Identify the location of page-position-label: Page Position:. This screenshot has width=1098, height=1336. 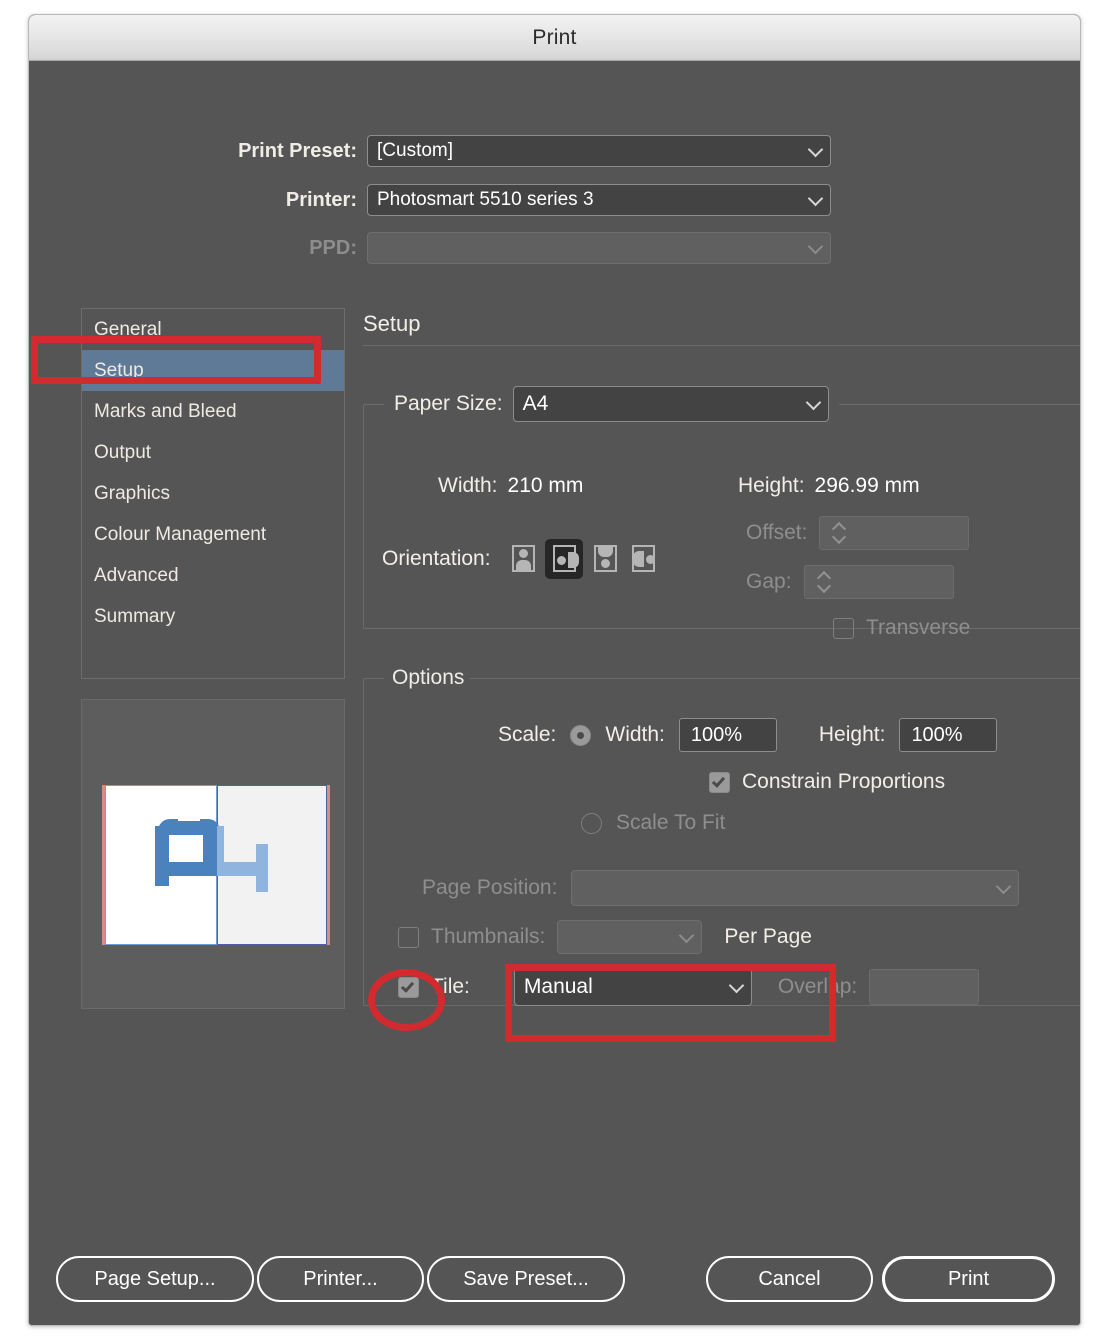
(490, 887).